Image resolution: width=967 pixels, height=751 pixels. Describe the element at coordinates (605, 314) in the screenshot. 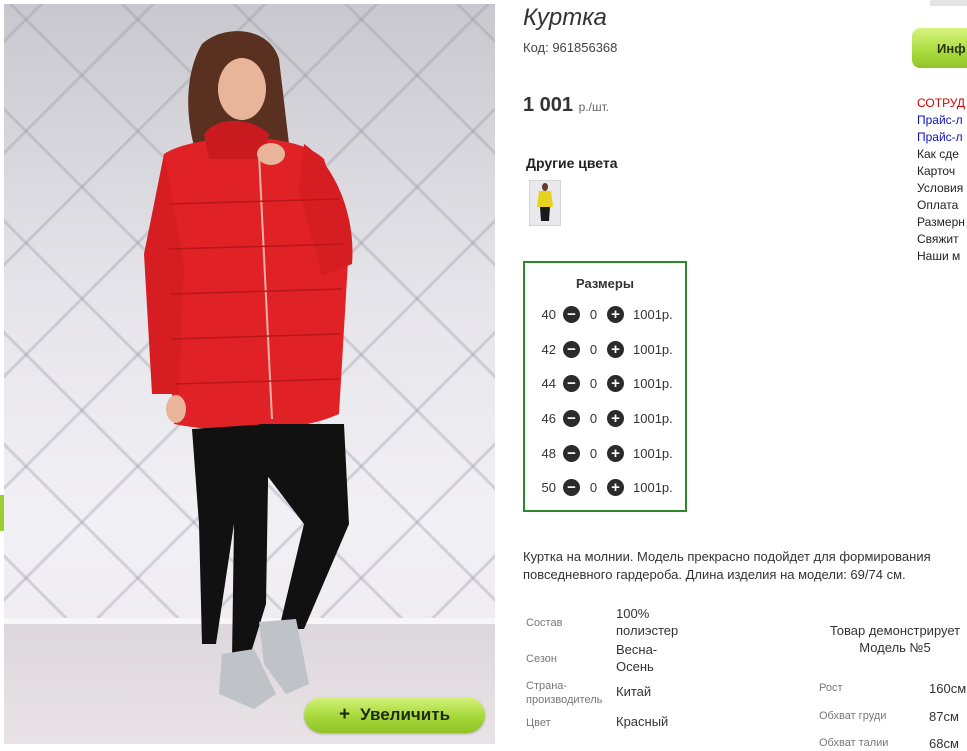

I see `size-row: 40 − 0 + 1001р.` at that location.